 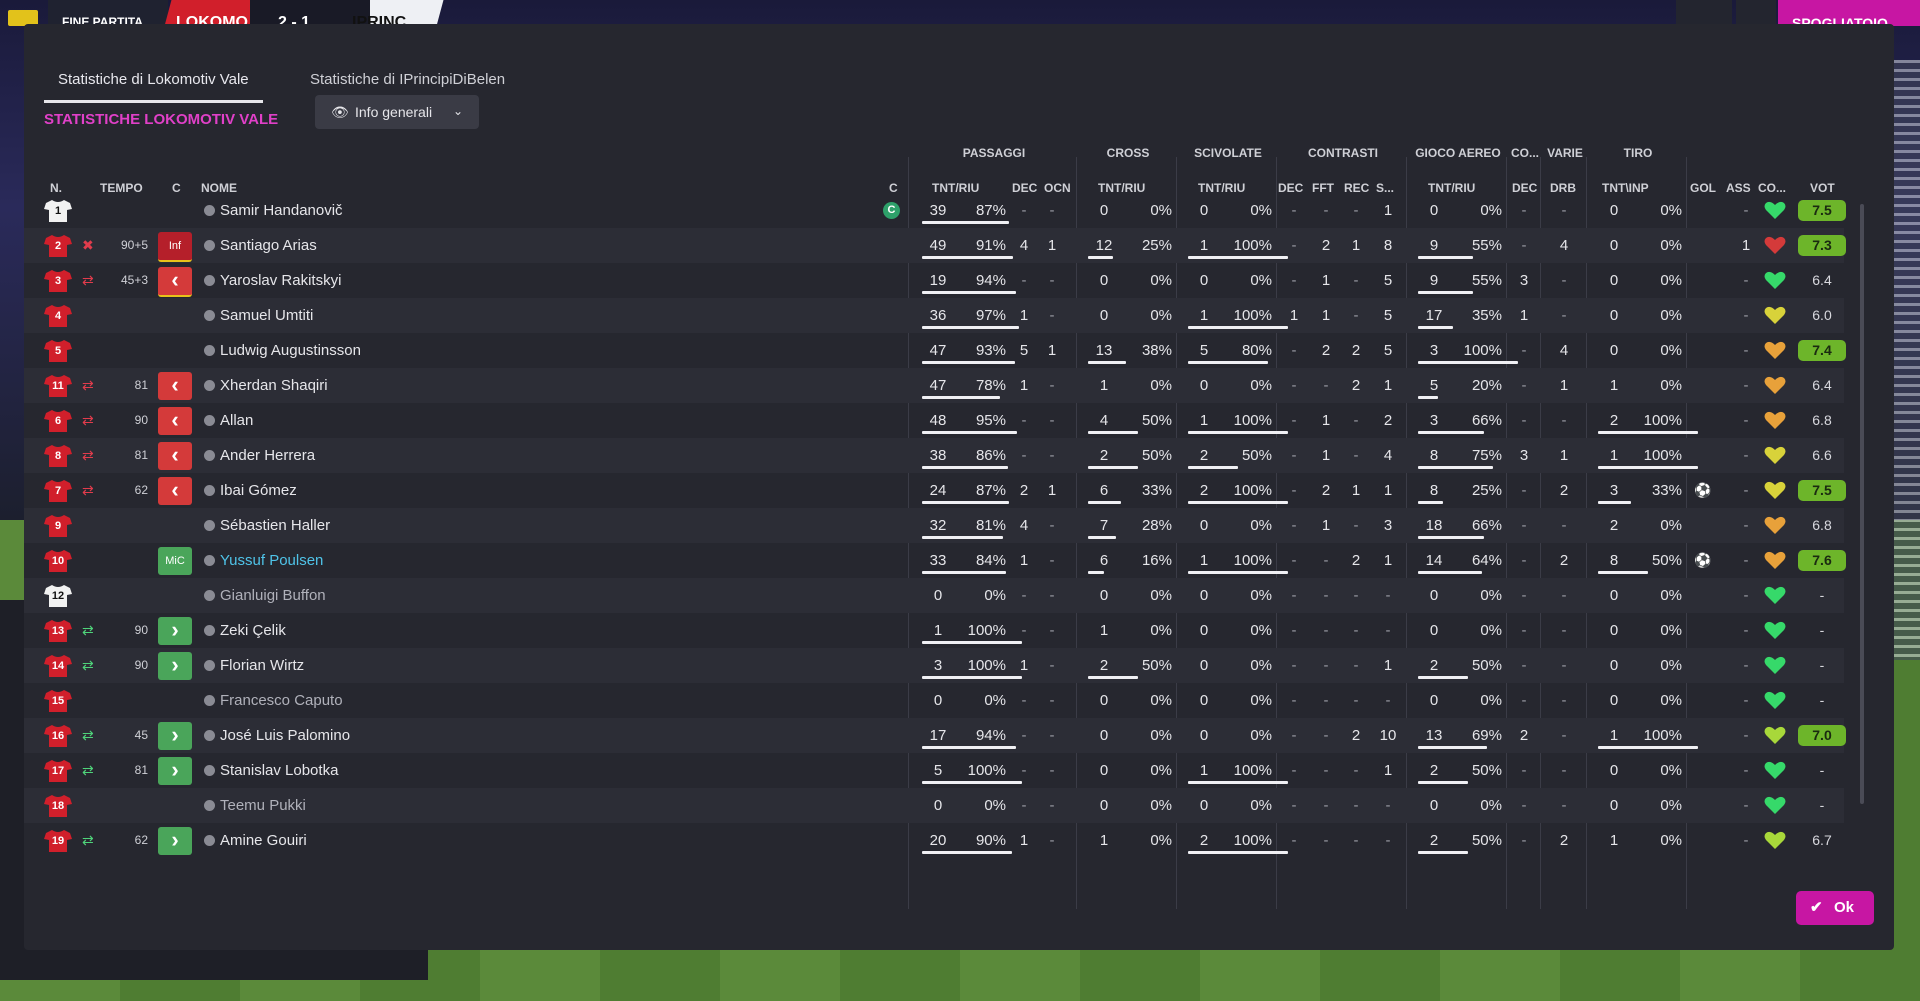 What do you see at coordinates (290, 350) in the screenshot?
I see `player-name: Ludwig Augustinsson` at bounding box center [290, 350].